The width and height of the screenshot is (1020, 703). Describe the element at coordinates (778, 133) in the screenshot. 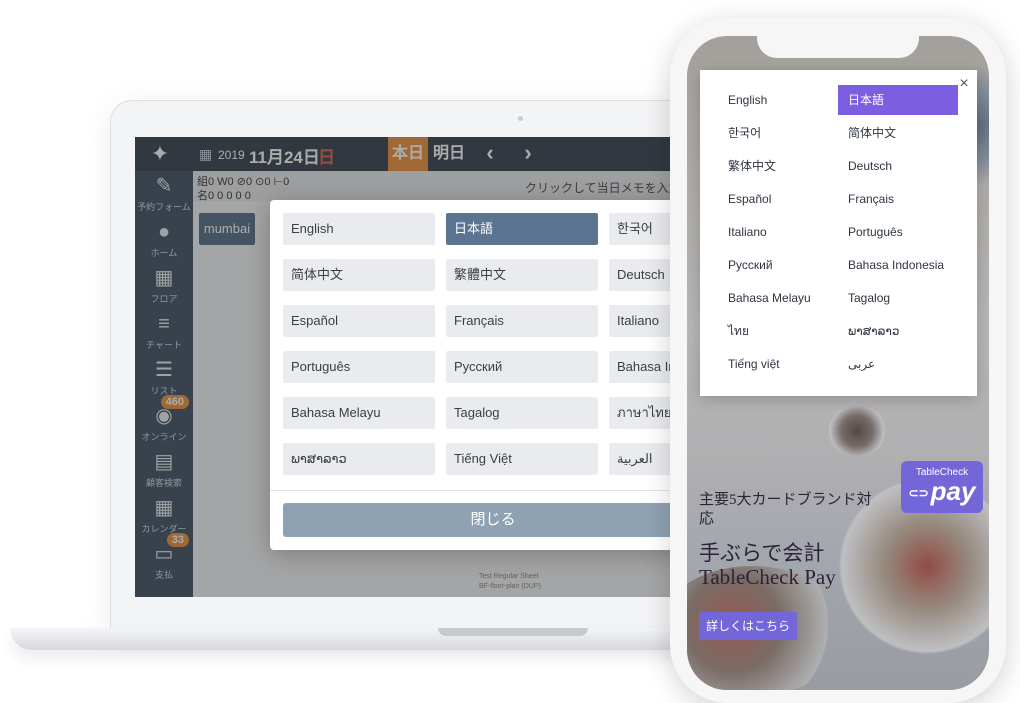

I see `language-option-korean: 한국어` at that location.